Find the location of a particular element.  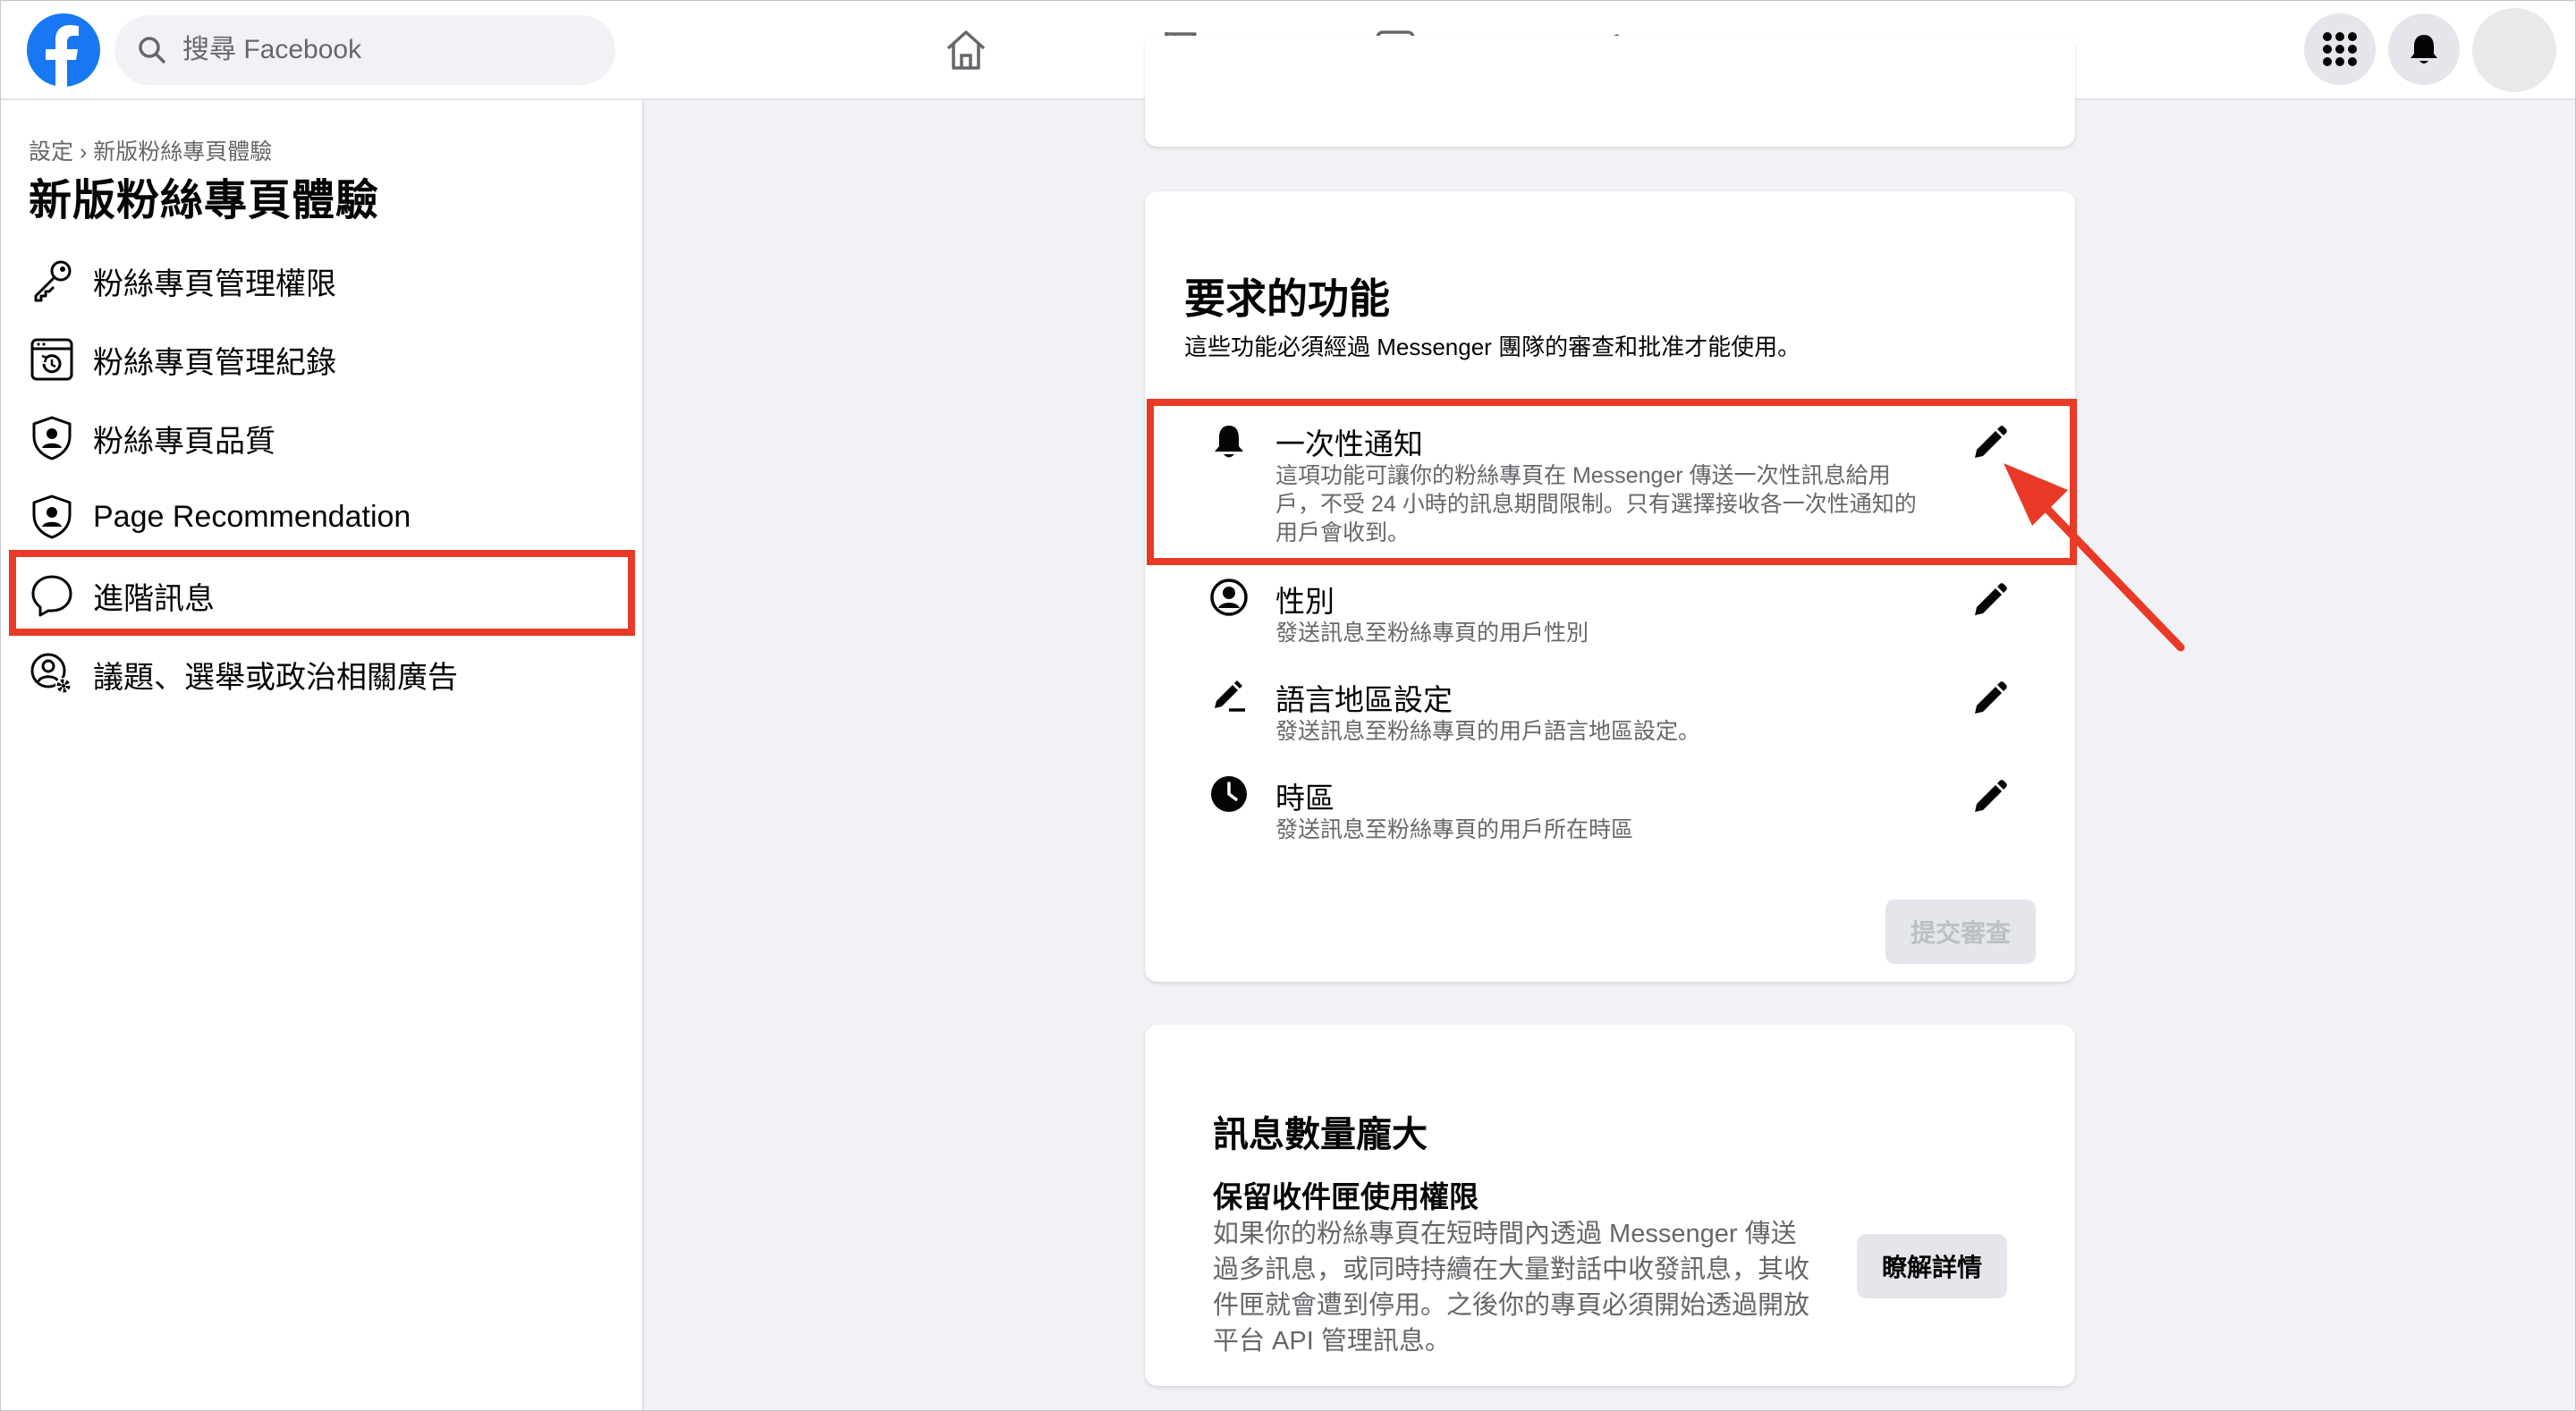

description-line: 件匣就會遭到停用。之後你的專頁必須開始透過開放 is located at coordinates (1511, 1305).